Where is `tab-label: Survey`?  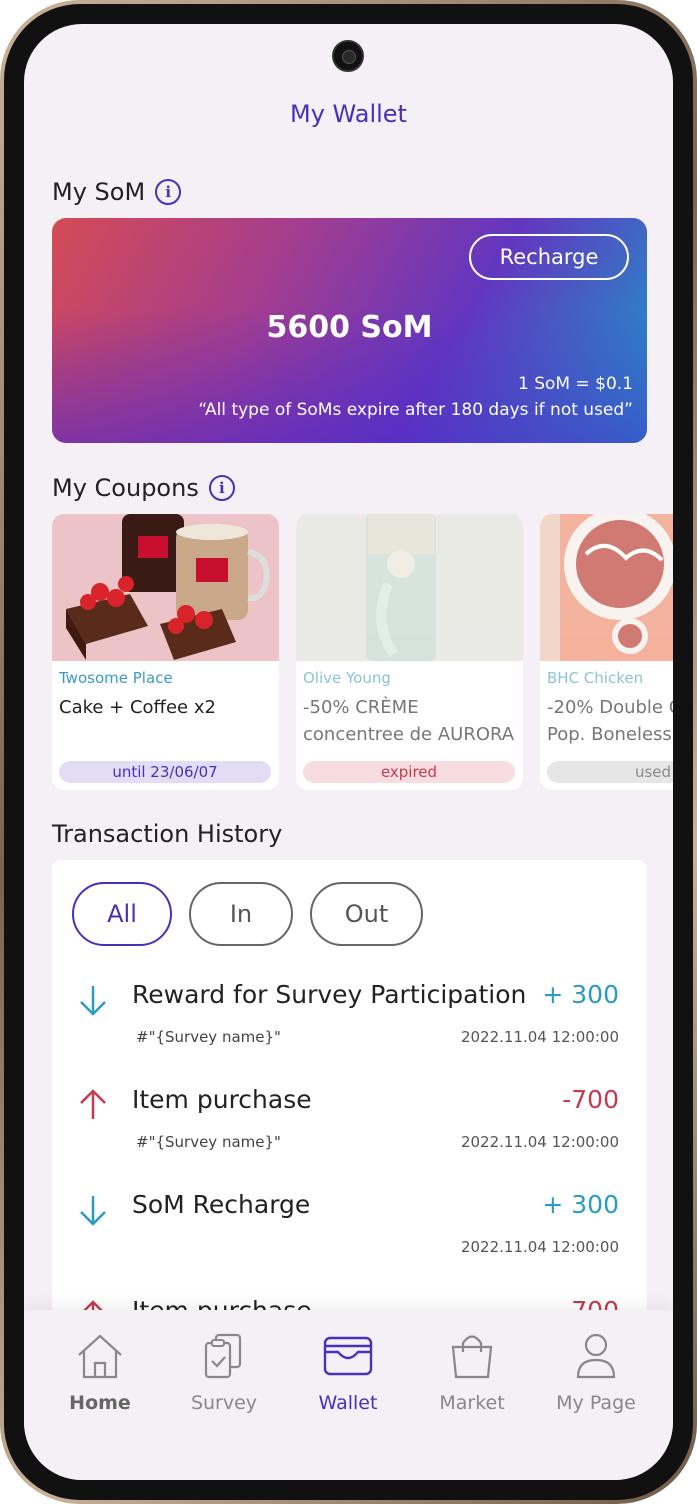 tab-label: Survey is located at coordinates (224, 1403).